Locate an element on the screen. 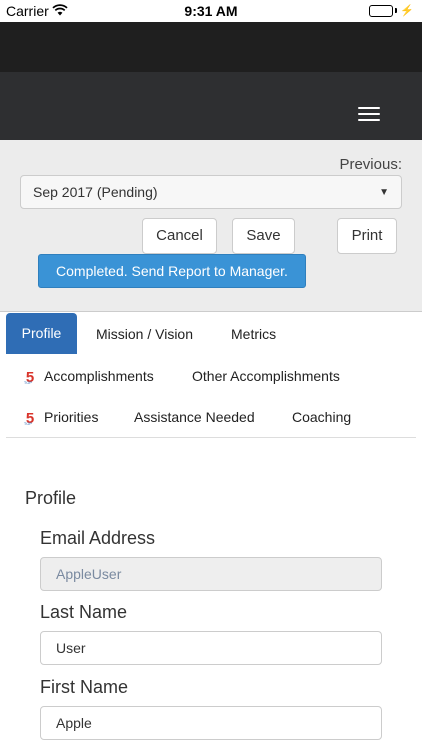 The width and height of the screenshot is (422, 750). tab-metrics: Metrics is located at coordinates (253, 334).